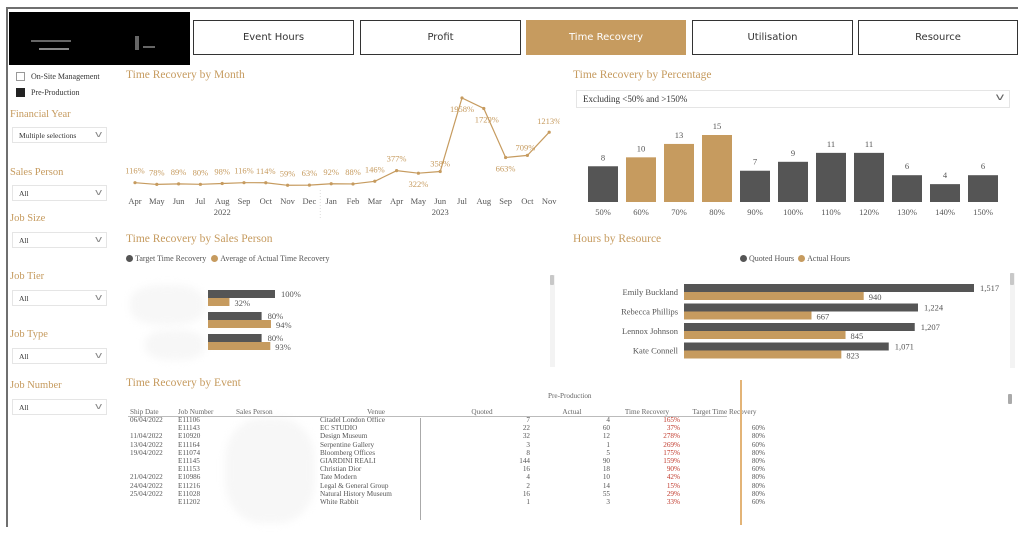 The image size is (1024, 536). What do you see at coordinates (447, 428) in the screenshot?
I see `table-row: E11143 EC STUDIO 22 60 37% 60%` at bounding box center [447, 428].